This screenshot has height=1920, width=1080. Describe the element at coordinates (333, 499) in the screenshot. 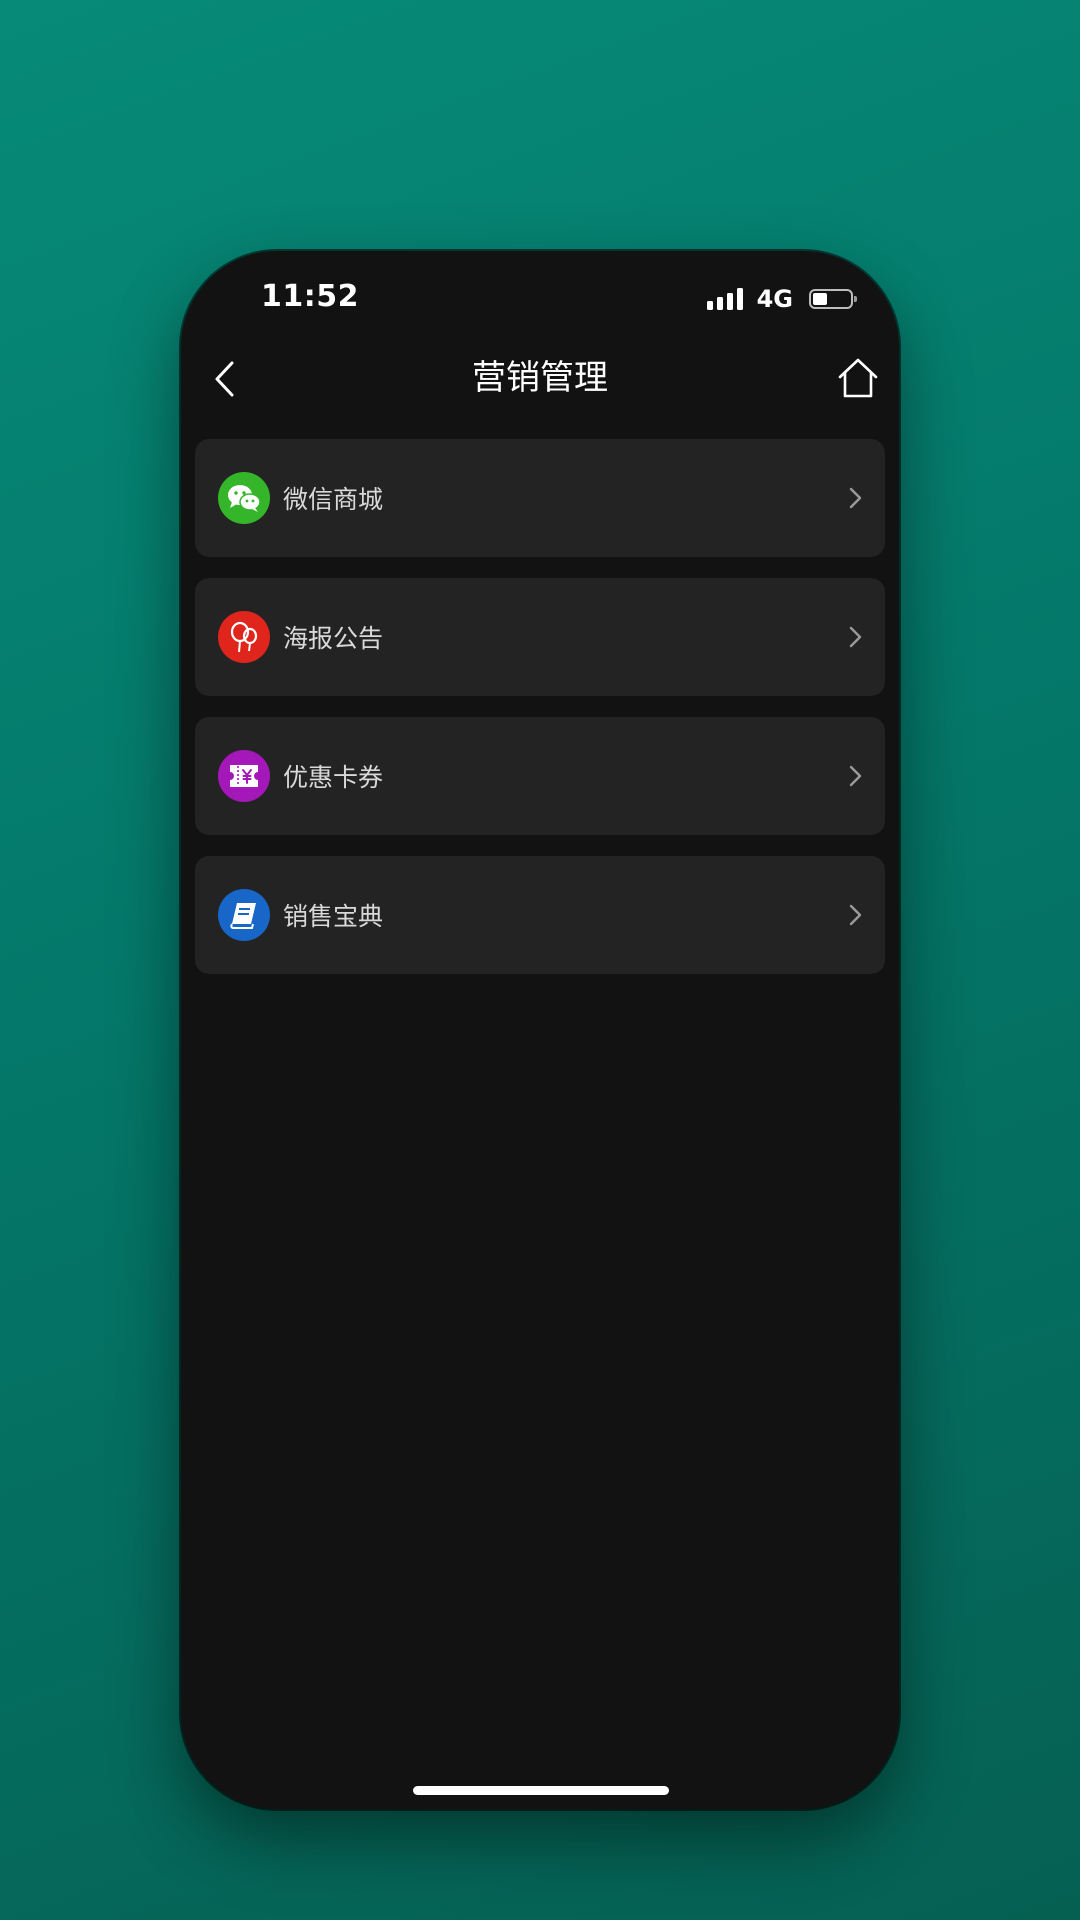

I see `menu-item-label: 微信商城` at that location.